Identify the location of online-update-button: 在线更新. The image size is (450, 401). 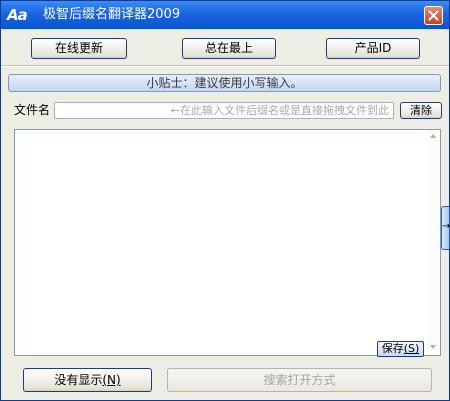
(79, 48).